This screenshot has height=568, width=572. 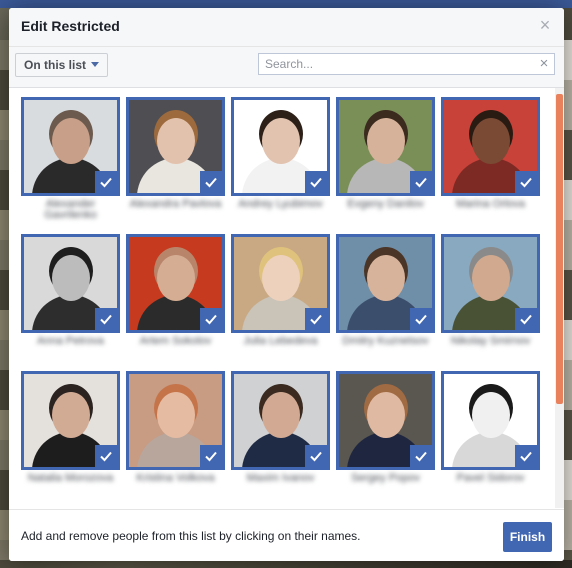 I want to click on person-name: Julia Lebedeva, so click(x=280, y=347).